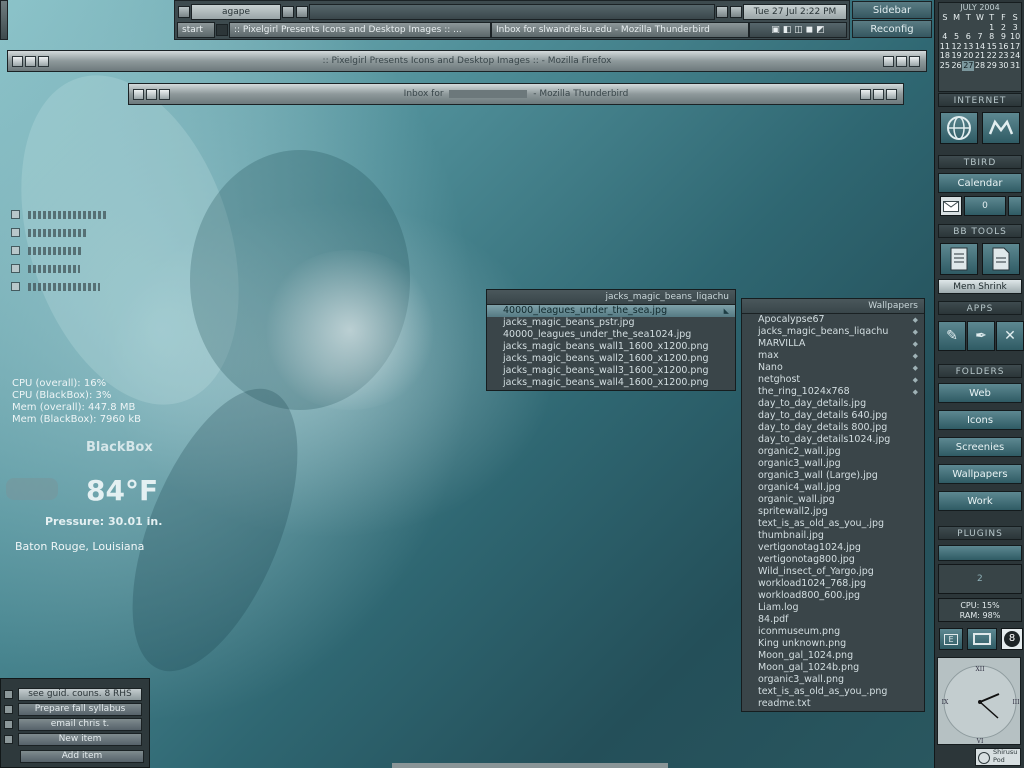 This screenshot has width=1024, height=768. Describe the element at coordinates (833, 356) in the screenshot. I see `submenu-item: max ◆` at that location.